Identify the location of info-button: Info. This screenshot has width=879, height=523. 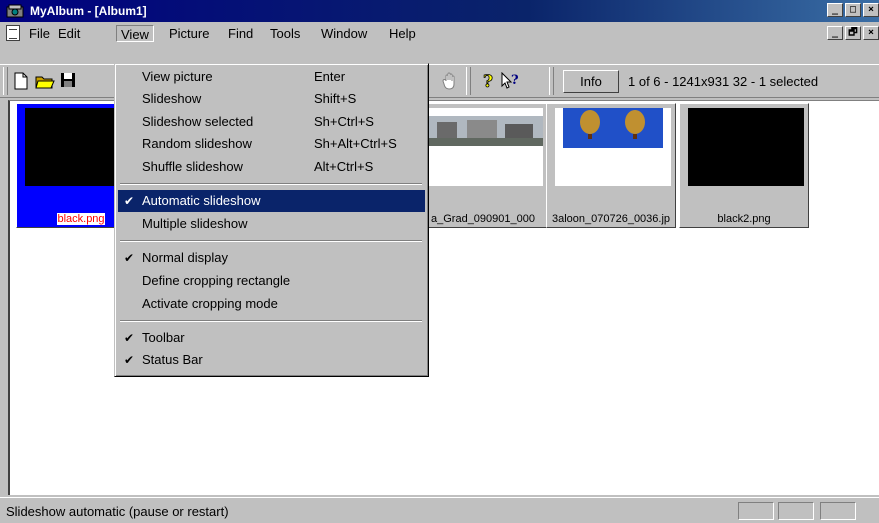
(591, 81).